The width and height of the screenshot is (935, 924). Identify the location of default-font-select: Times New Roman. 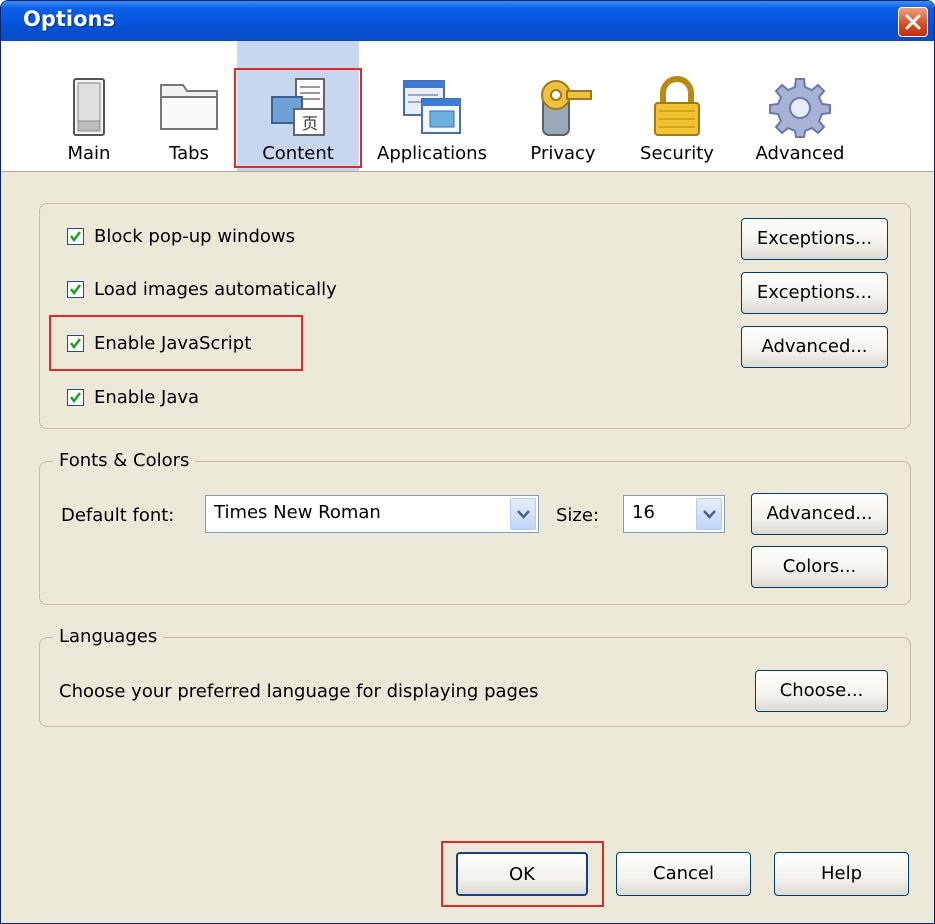
(372, 514).